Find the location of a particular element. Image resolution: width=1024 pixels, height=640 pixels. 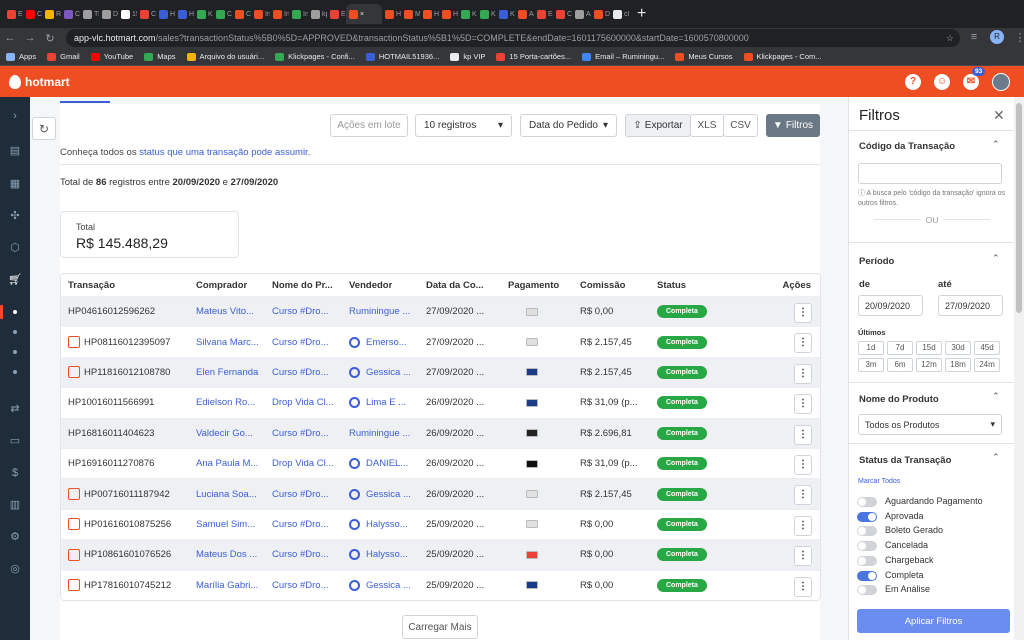

browser-tab: Er is located at coordinates (543, 14).